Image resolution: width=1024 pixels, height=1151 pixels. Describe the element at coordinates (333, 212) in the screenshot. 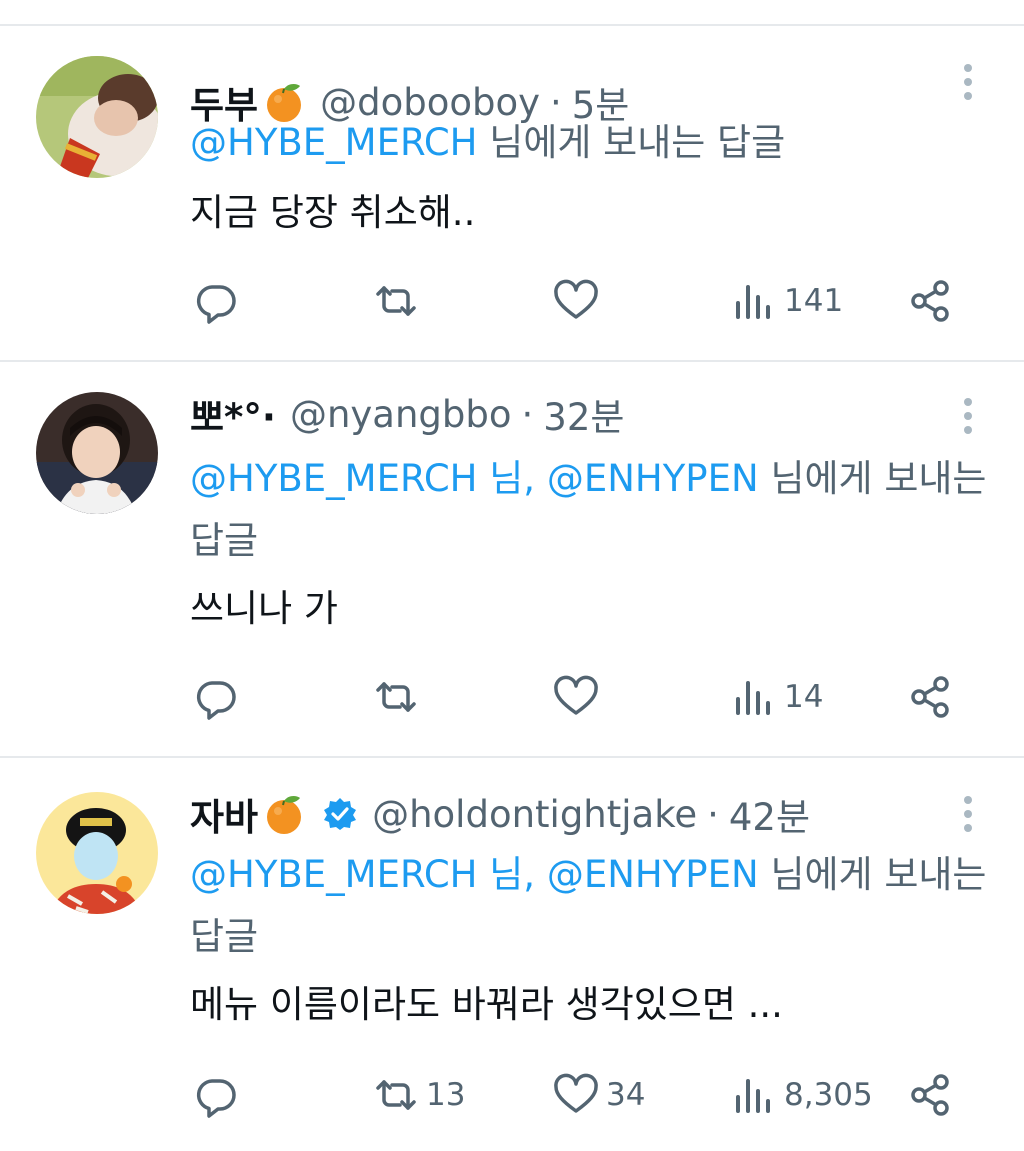

I see `tweet-text: 지금 당장 취소해..` at that location.